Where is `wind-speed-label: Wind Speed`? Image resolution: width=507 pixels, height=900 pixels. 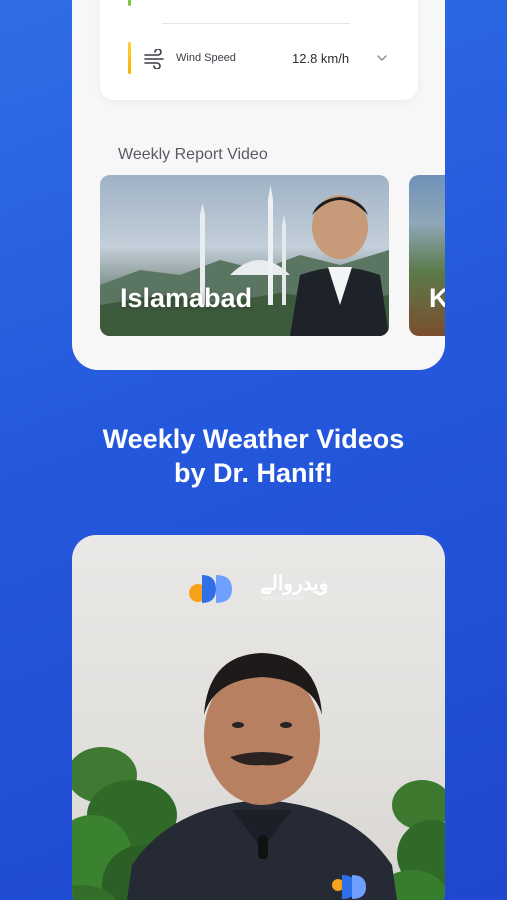
wind-speed-label: Wind Speed is located at coordinates (206, 58).